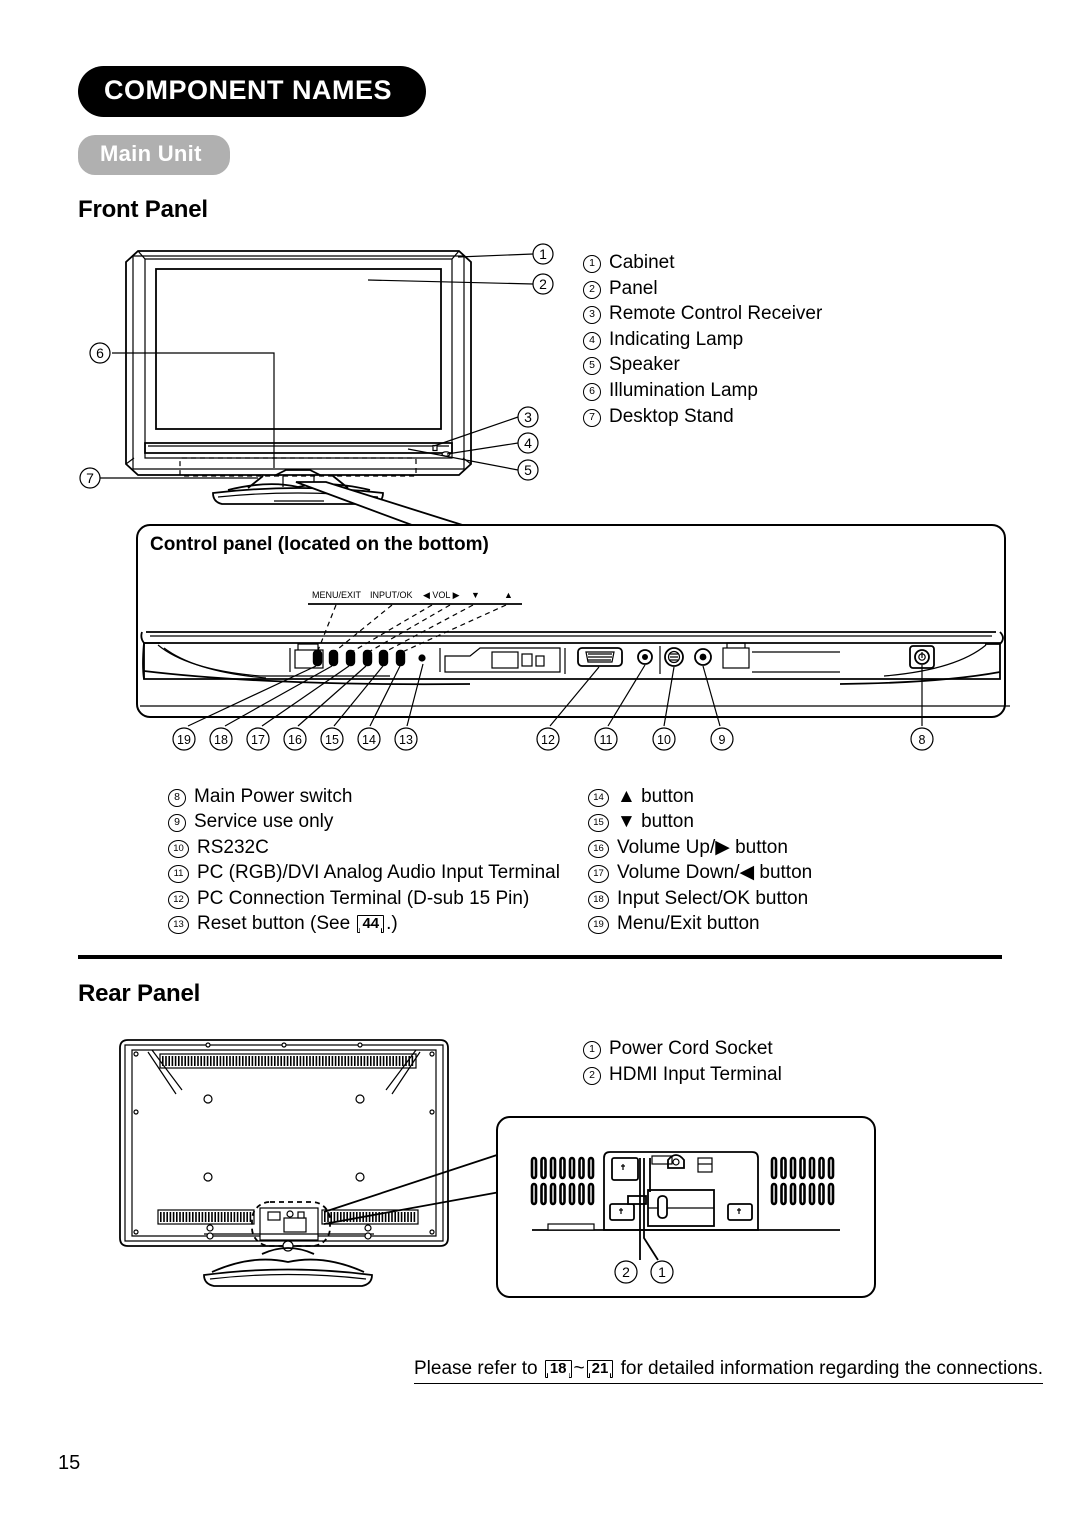 The image size is (1080, 1527). What do you see at coordinates (233, 847) in the screenshot?
I see `item-label: RS232C` at bounding box center [233, 847].